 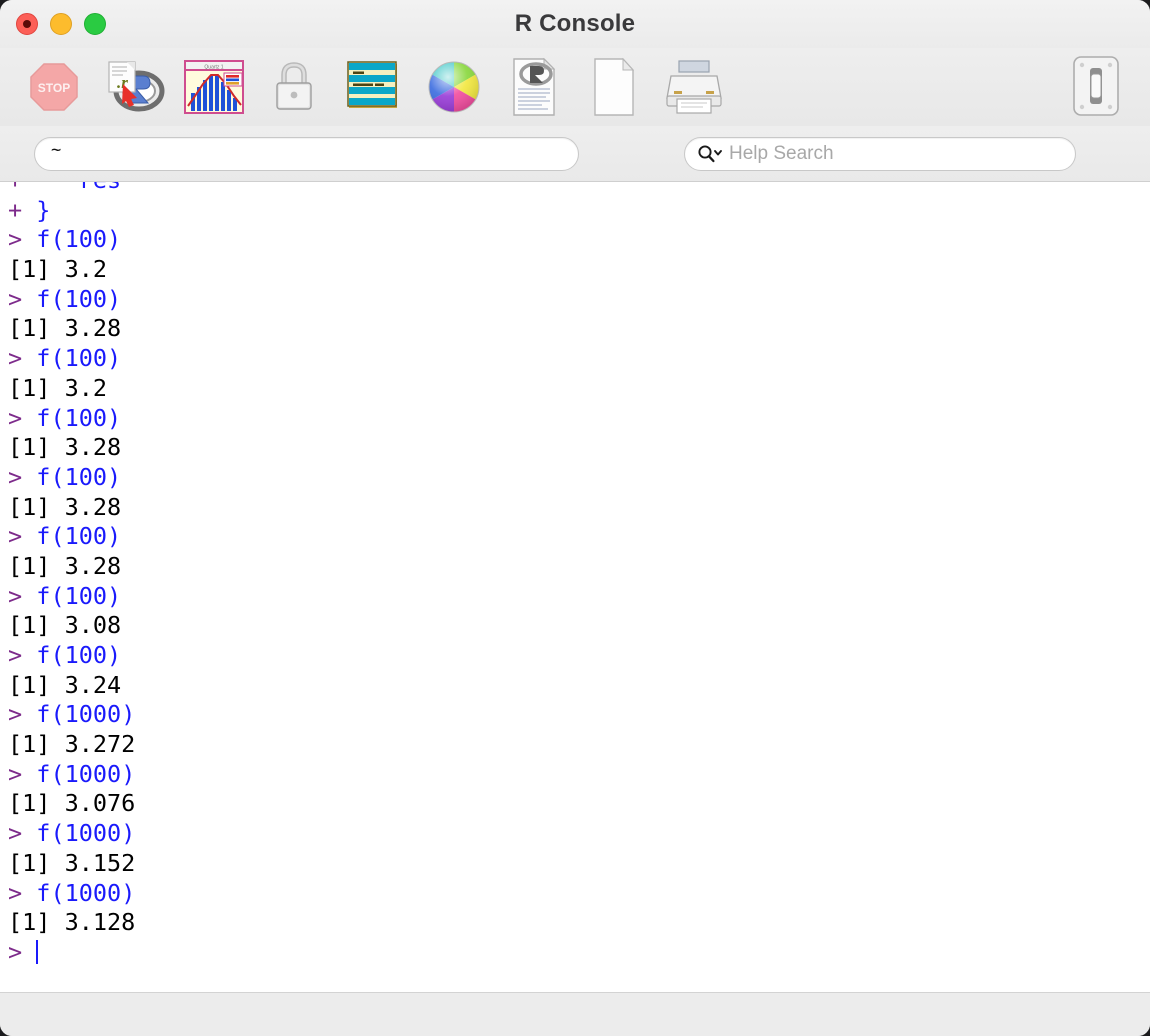 I want to click on padlock-icon, so click(x=294, y=86).